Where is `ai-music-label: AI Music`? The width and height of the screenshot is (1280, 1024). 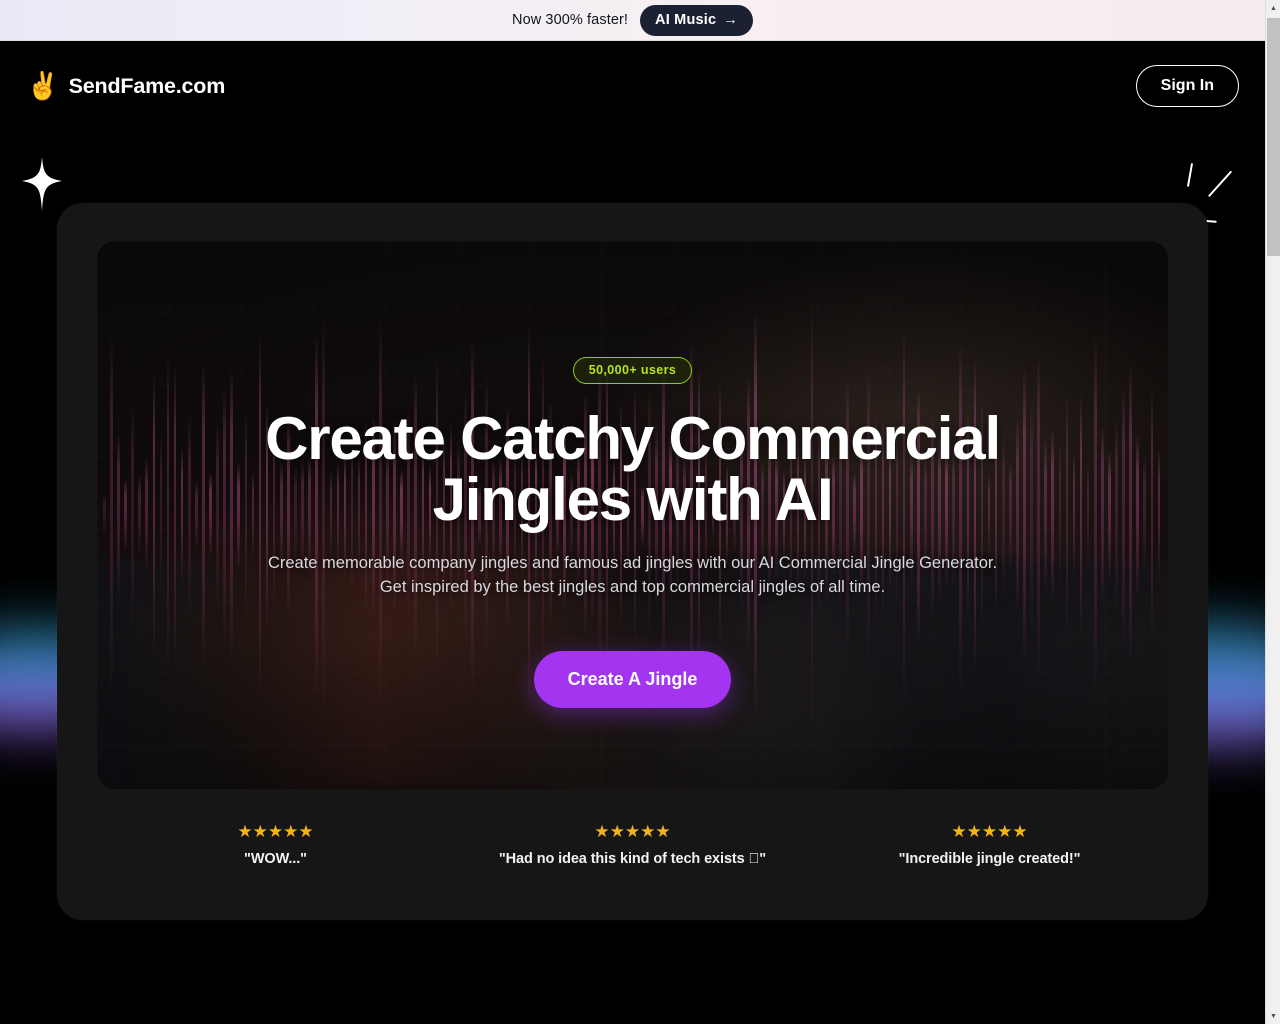
ai-music-label: AI Music is located at coordinates (686, 19).